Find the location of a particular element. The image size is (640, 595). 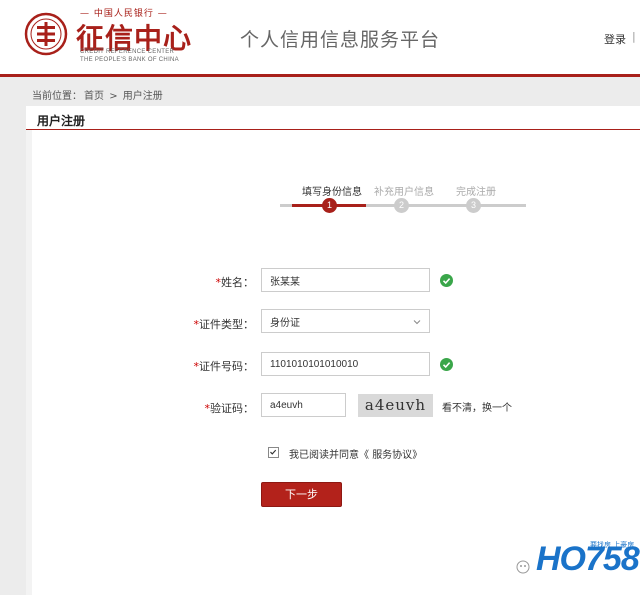

captcha-refresh-link: 看不清，换一个 is located at coordinates (477, 406).